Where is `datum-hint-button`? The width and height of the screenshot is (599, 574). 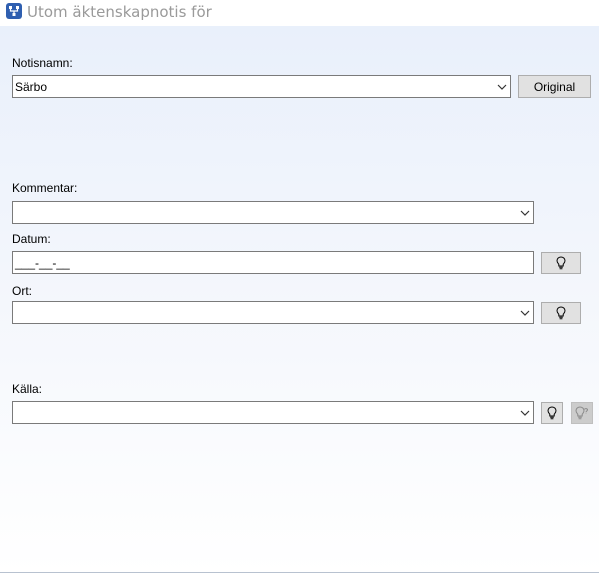 datum-hint-button is located at coordinates (561, 263).